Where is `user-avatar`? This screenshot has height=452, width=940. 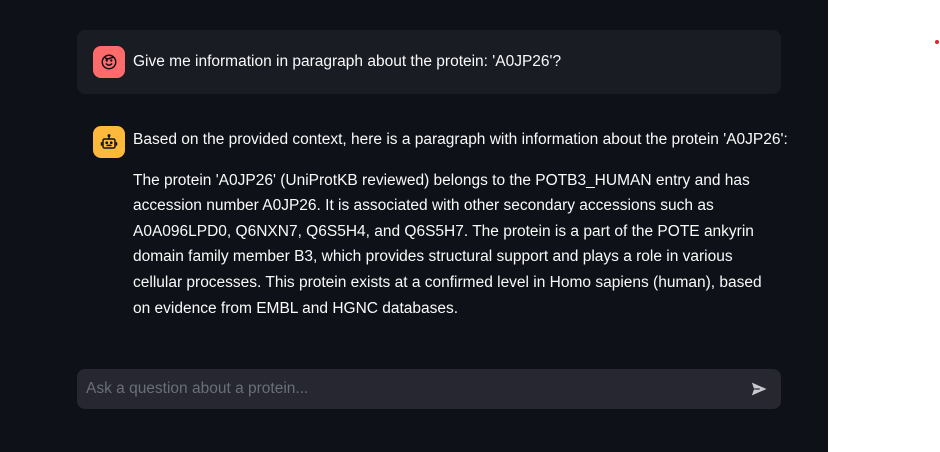
user-avatar is located at coordinates (109, 62).